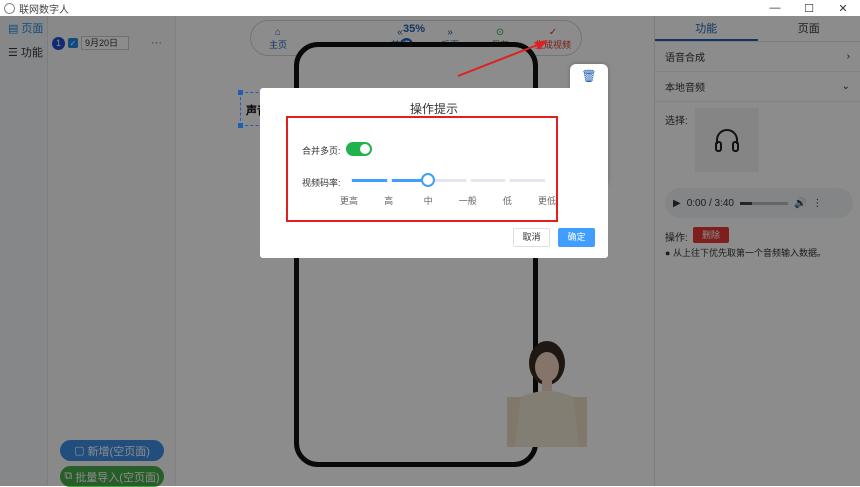 The image size is (860, 487). I want to click on bitrate-tick-label: 低, so click(507, 200).